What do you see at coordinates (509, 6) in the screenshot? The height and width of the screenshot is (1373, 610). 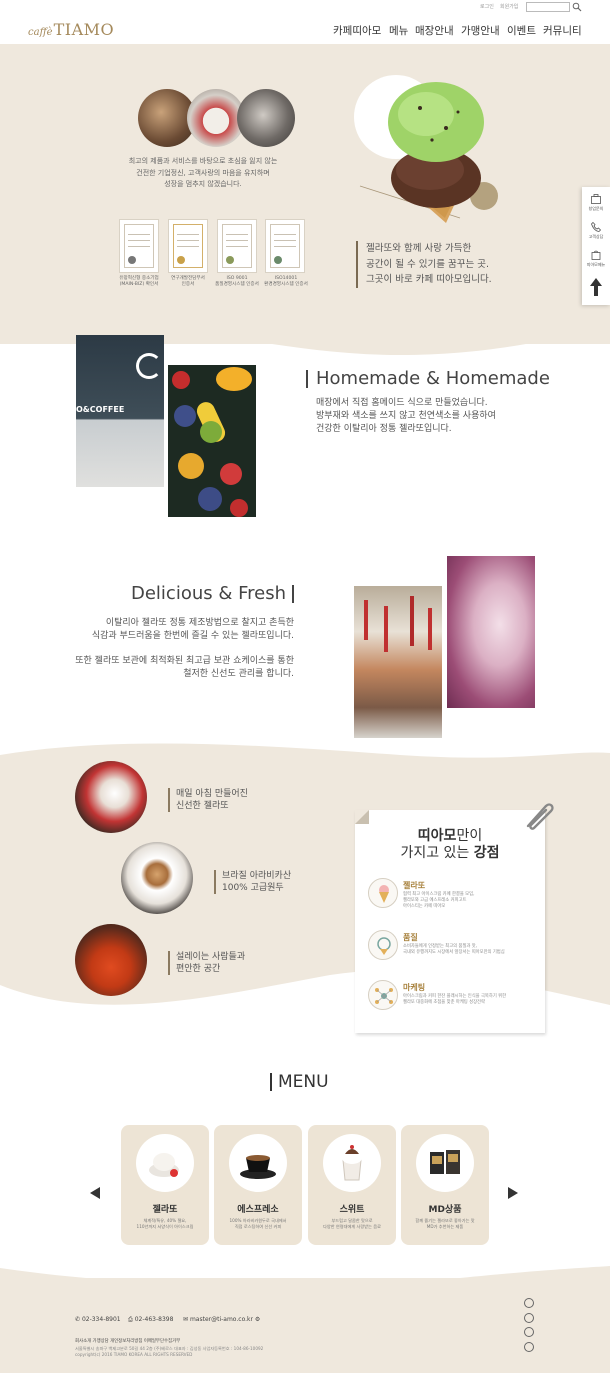 I see `join-link: 회원가입` at bounding box center [509, 6].